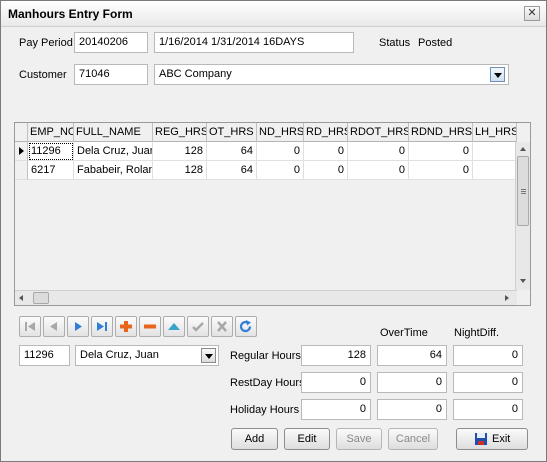 This screenshot has width=547, height=462. I want to click on first-record-icon, so click(30, 326).